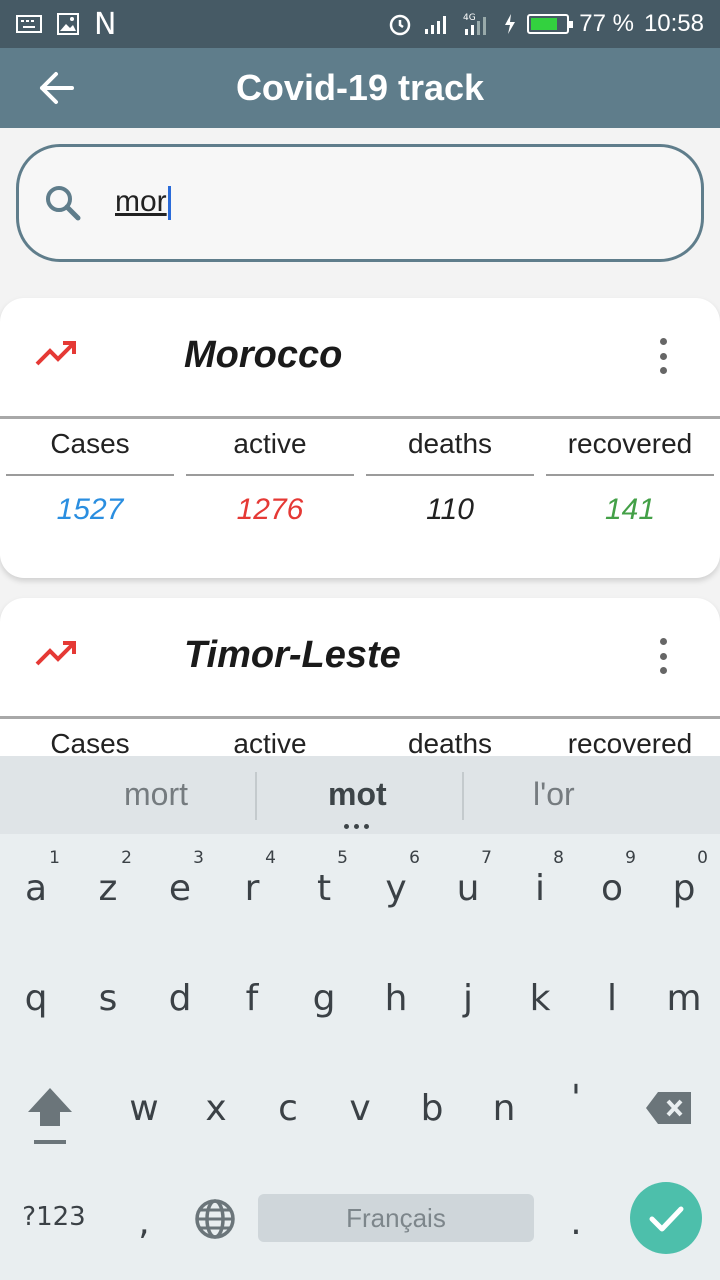 The image size is (720, 1280). What do you see at coordinates (270, 509) in the screenshot?
I see `active-value: 1276` at bounding box center [270, 509].